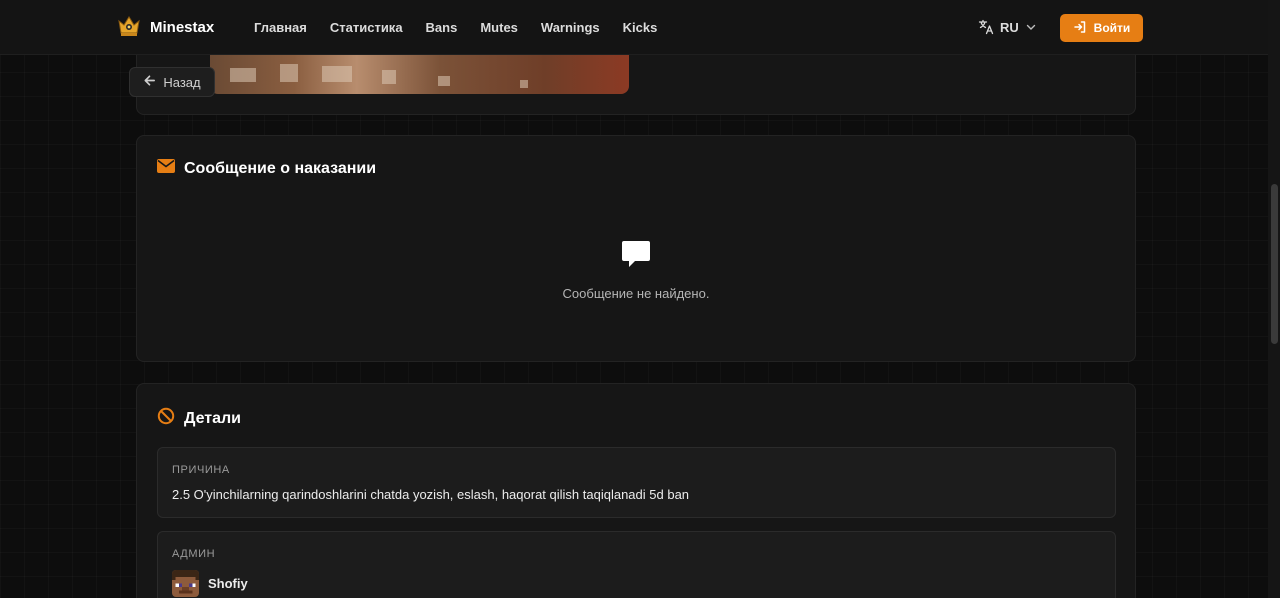 The width and height of the screenshot is (1280, 598). What do you see at coordinates (129, 27) in the screenshot?
I see `crown-logo-icon` at bounding box center [129, 27].